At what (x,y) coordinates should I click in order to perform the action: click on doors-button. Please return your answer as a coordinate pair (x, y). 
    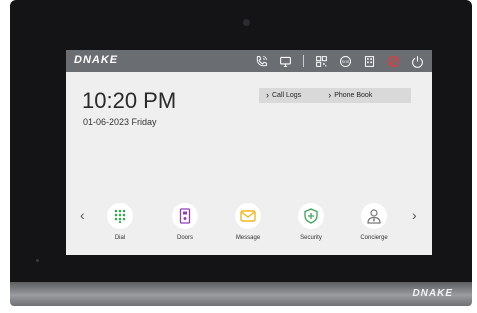
    Looking at the image, I should click on (185, 216).